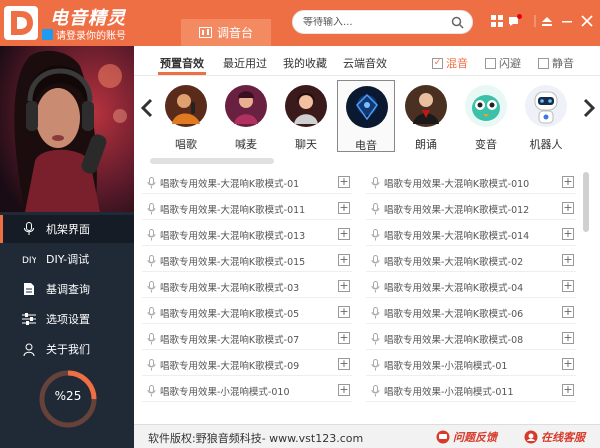 The height and width of the screenshot is (448, 600). I want to click on effect-item: 唱歌专用效果-大混响K歌模式-02 +, so click(471, 261).